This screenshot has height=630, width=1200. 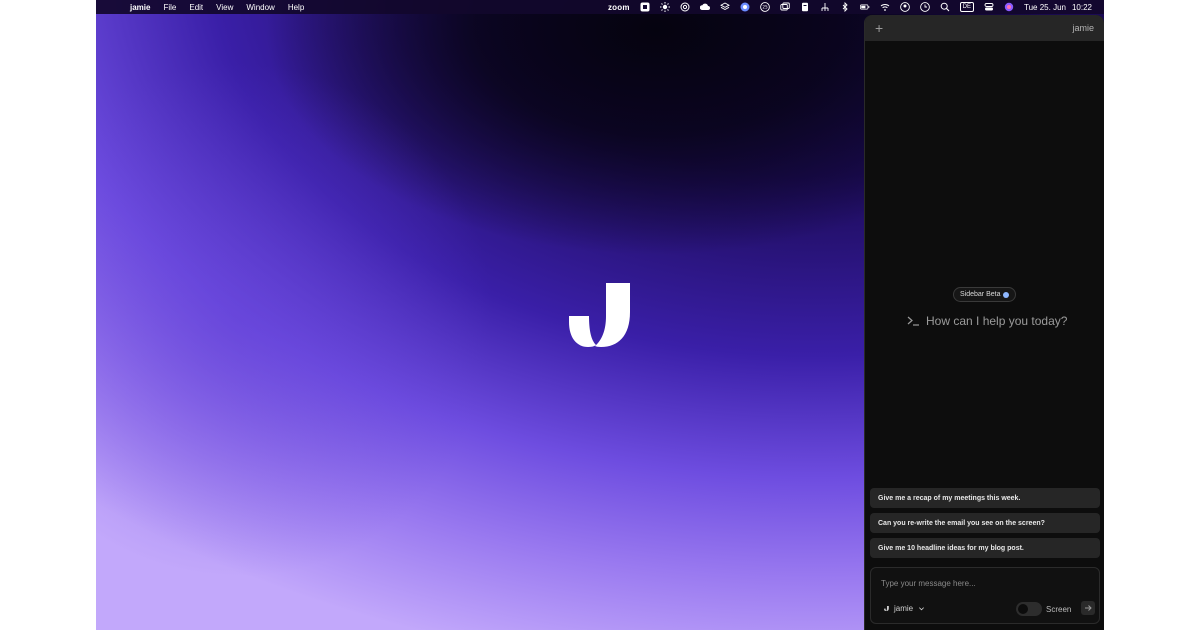 I want to click on menu-bar-left: jamie File Edit View Window Help, so click(x=200, y=7).